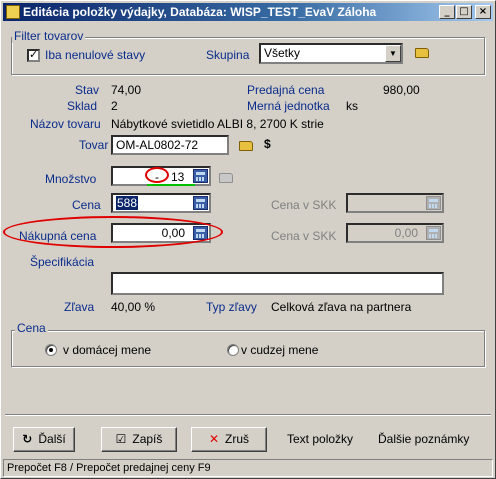 The height and width of the screenshot is (479, 496). Describe the element at coordinates (79, 307) in the screenshot. I see `zlava-label: Zľava` at that location.